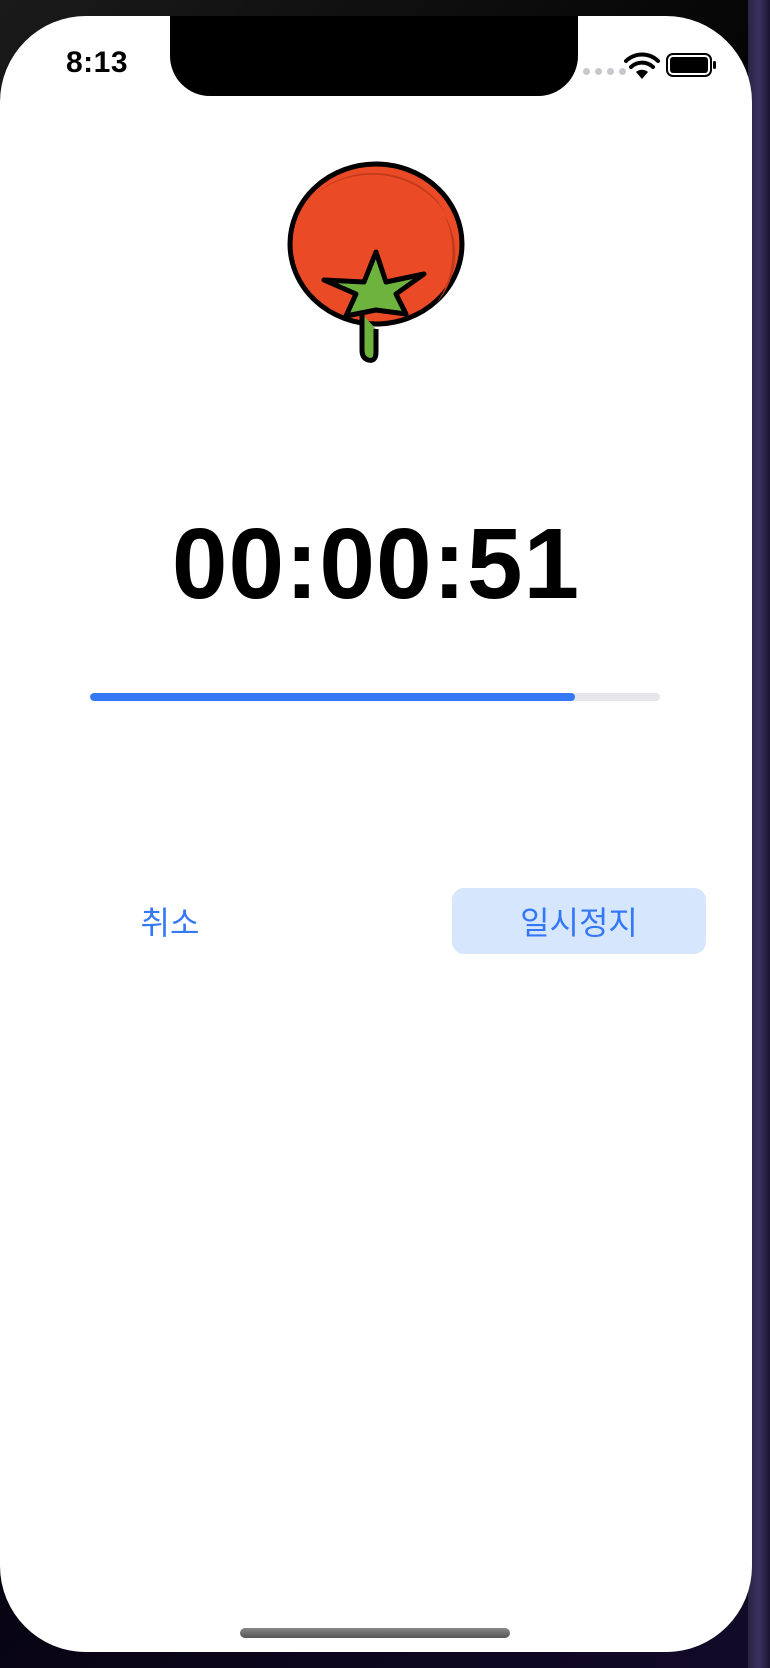 The height and width of the screenshot is (1668, 770). Describe the element at coordinates (375, 1633) in the screenshot. I see `home-indicator` at that location.